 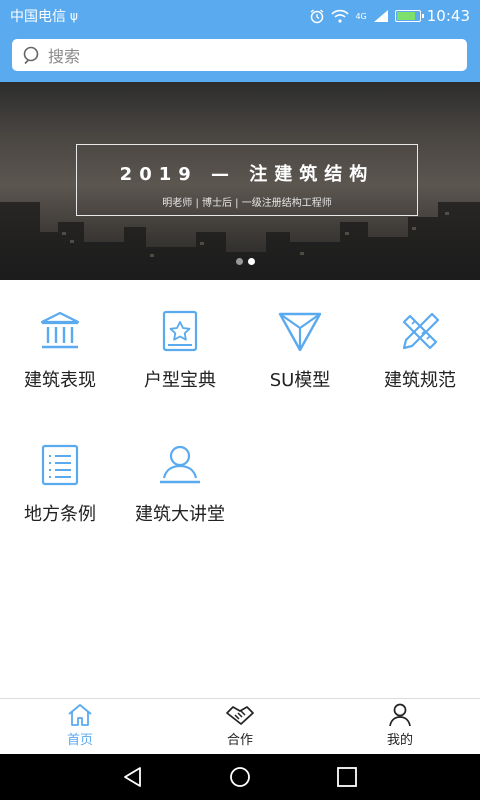 I want to click on bottom-tab-bar: 首页 合作 我的, so click(x=240, y=726).